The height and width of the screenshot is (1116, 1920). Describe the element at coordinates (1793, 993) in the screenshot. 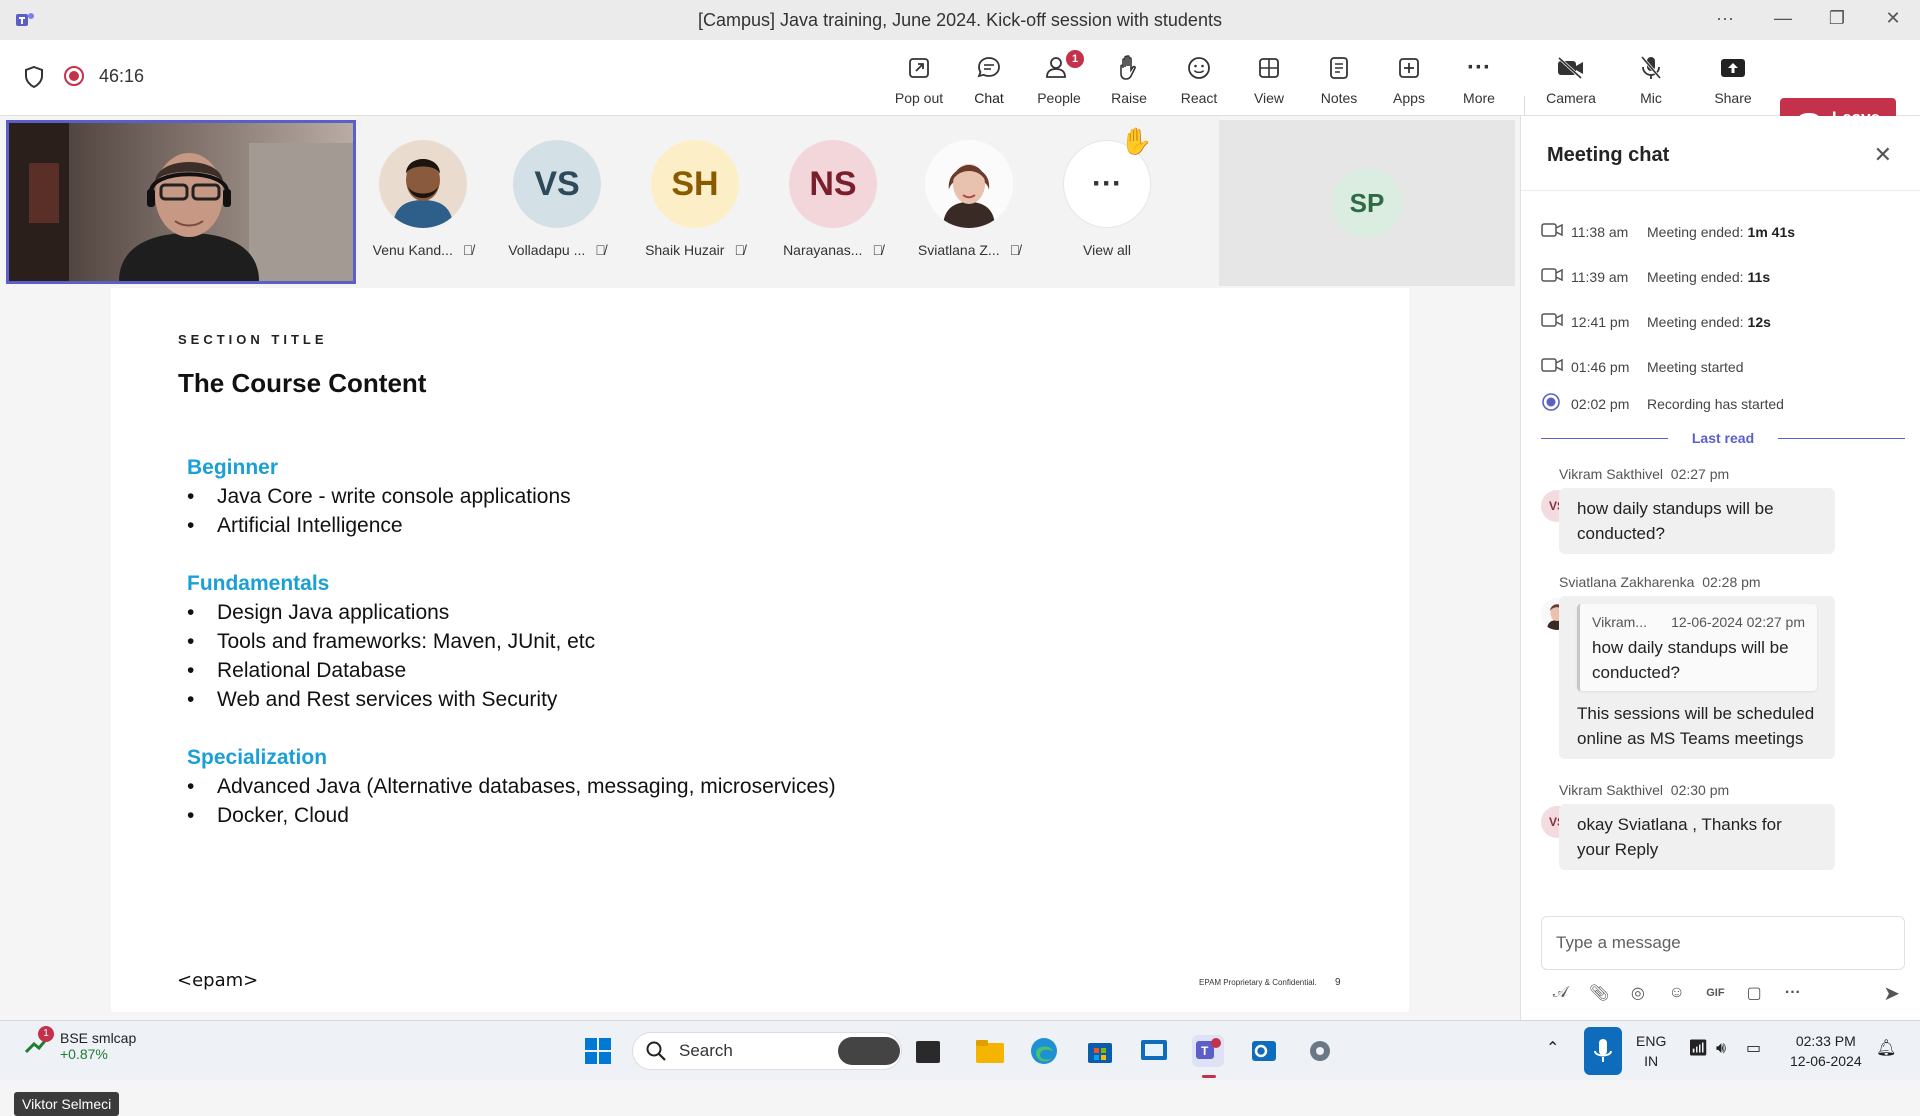

I see `more-options-icon: ···` at that location.